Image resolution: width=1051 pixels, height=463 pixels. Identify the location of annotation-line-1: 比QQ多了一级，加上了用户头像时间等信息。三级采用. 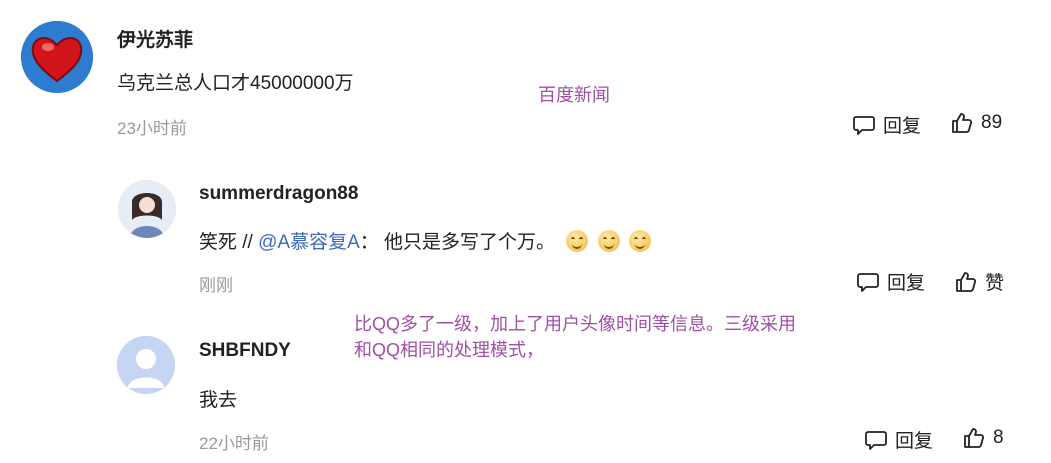
(575, 324).